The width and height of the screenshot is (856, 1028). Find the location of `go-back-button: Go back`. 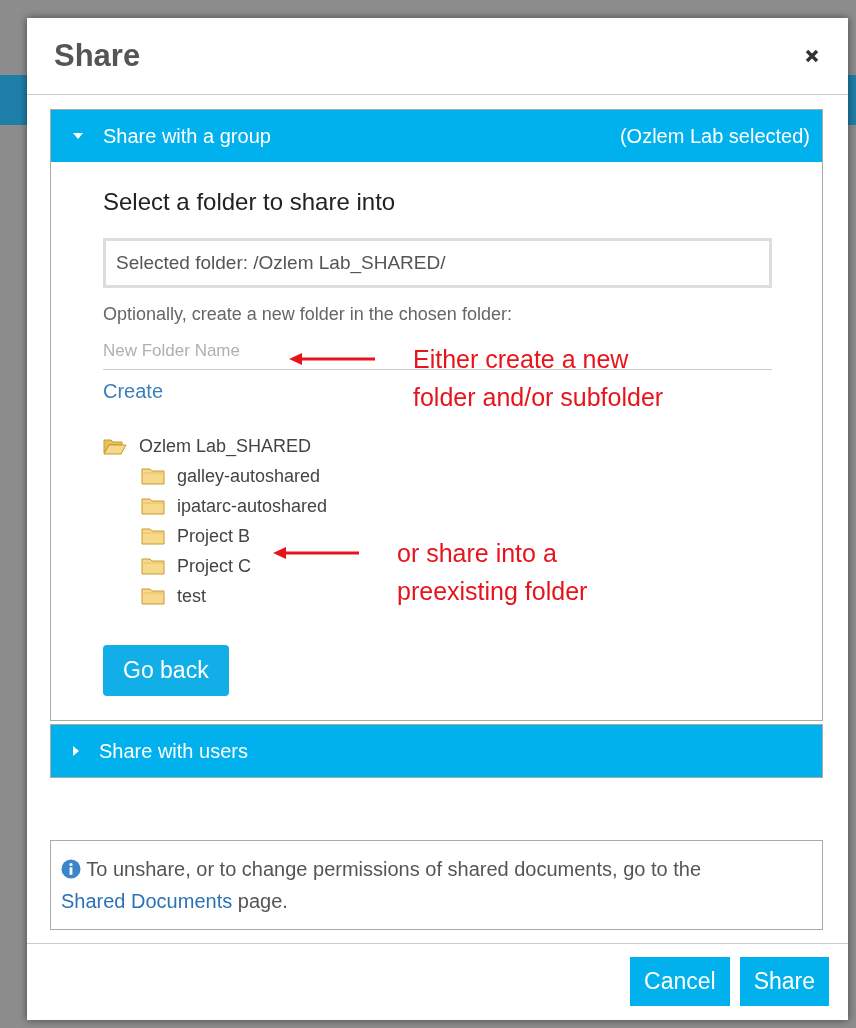

go-back-button: Go back is located at coordinates (166, 670).